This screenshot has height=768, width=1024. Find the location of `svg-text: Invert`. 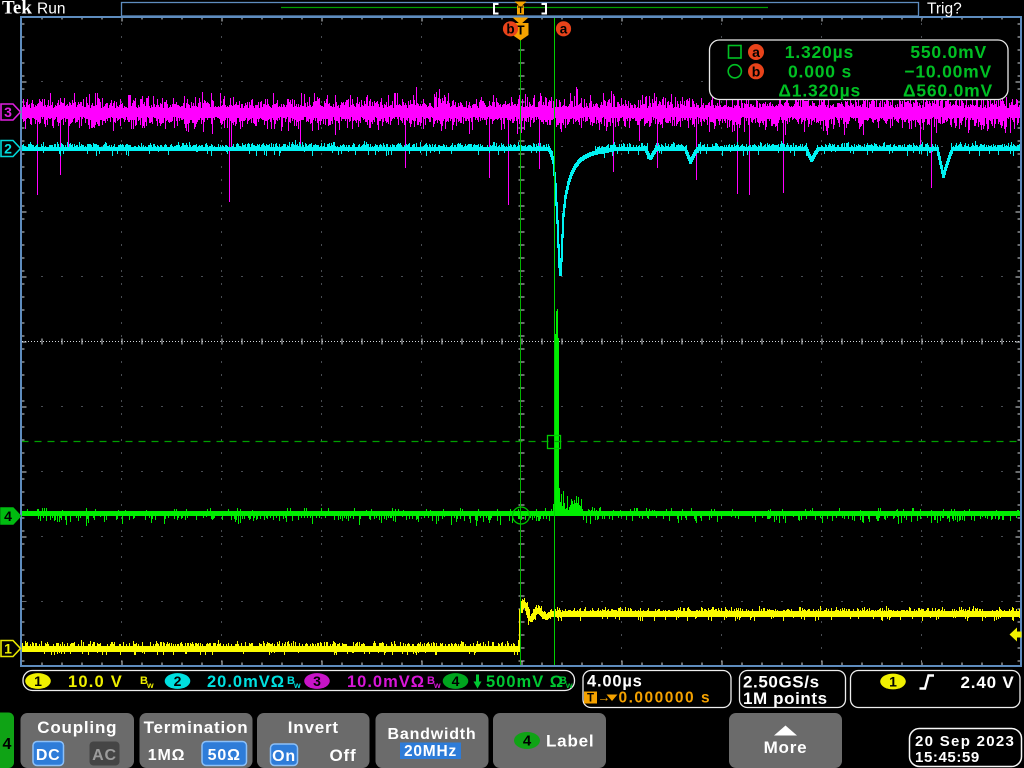

svg-text: Invert is located at coordinates (313, 727).